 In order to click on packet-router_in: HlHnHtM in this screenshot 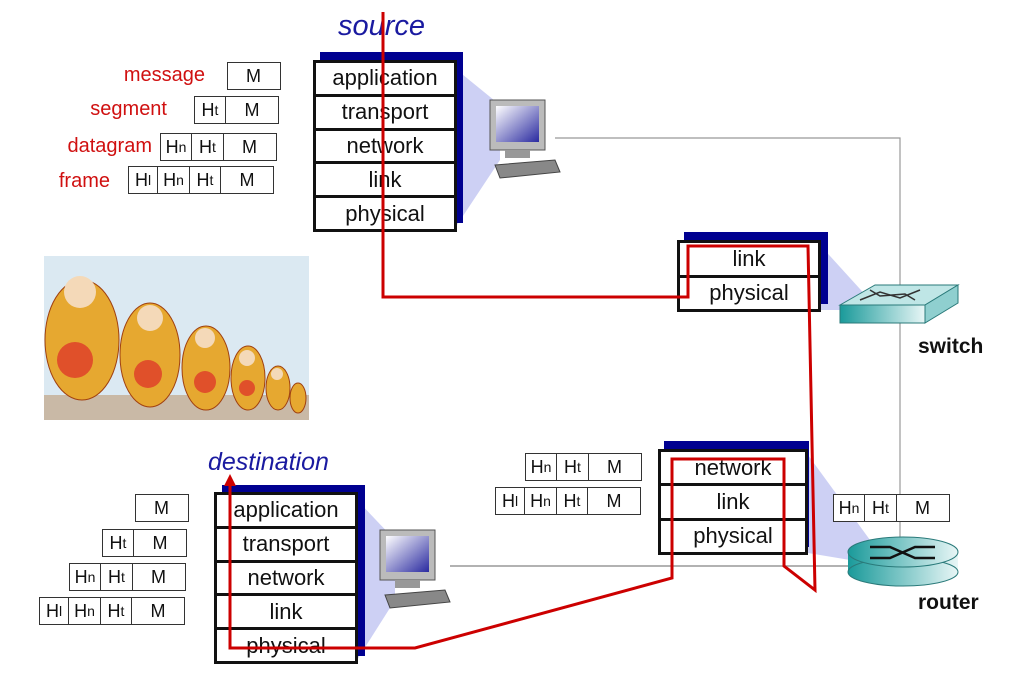, I will do `click(567, 501)`.